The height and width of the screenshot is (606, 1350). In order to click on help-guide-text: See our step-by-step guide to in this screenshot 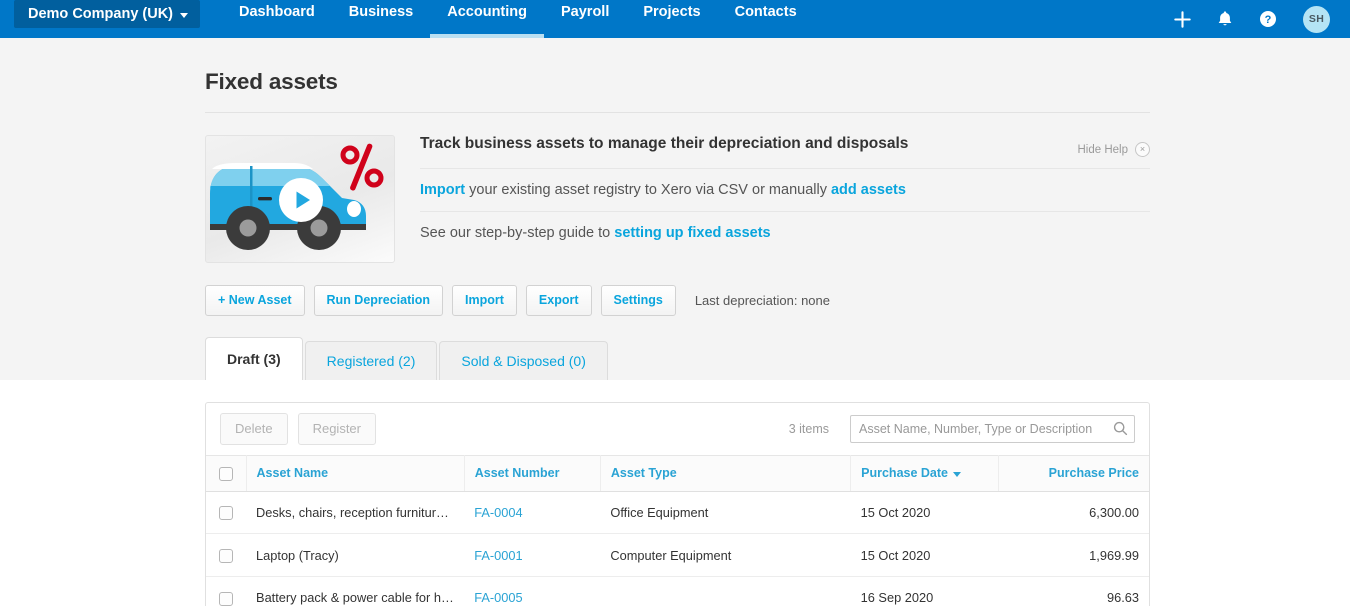, I will do `click(517, 233)`.